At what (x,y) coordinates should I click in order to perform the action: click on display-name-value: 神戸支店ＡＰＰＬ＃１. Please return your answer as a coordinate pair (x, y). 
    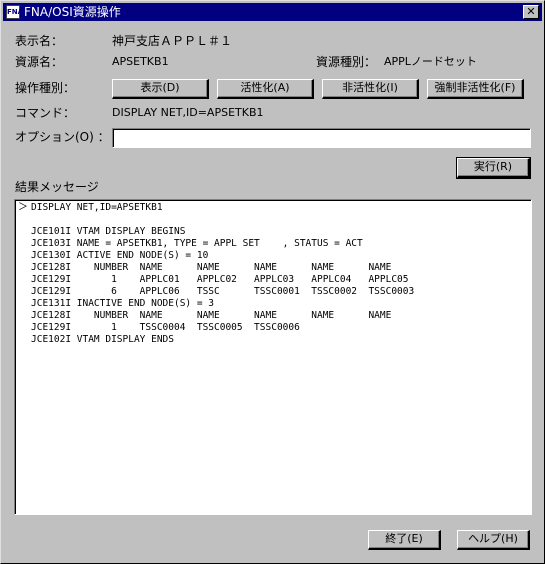
    Looking at the image, I should click on (172, 41).